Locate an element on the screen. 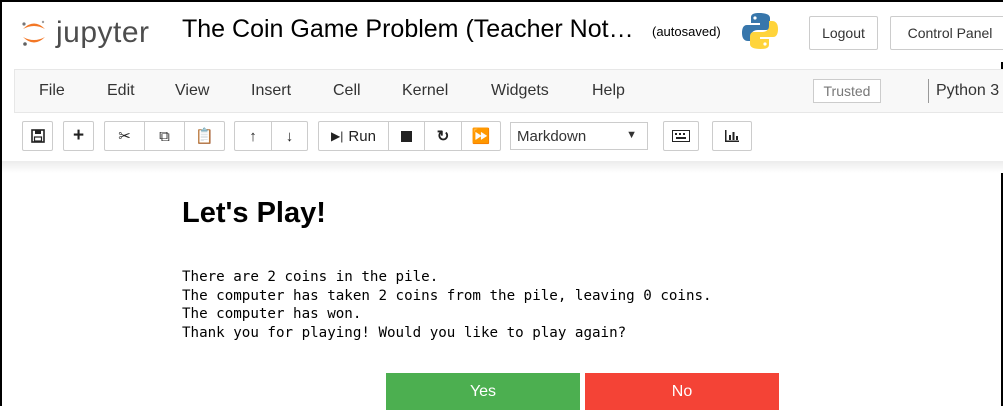 This screenshot has height=410, width=1003. notebook-top-shadow is located at coordinates (502, 167).